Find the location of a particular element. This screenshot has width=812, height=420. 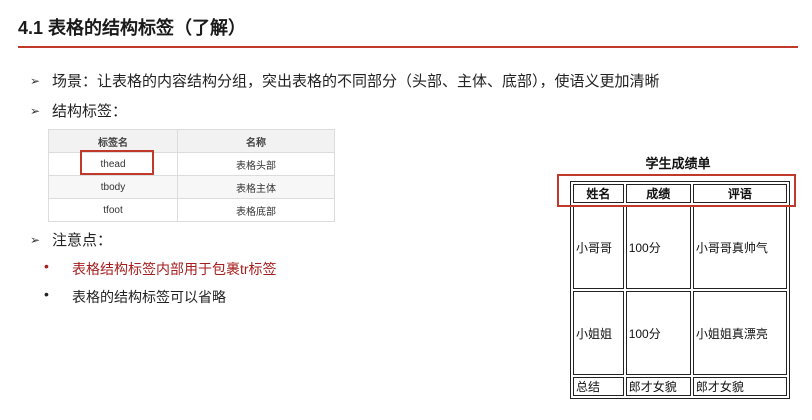

tag-reference-table: 标签名 名称 thead 表格头部 tbody 表格主体 tfoot 表格底部 is located at coordinates (191, 175).